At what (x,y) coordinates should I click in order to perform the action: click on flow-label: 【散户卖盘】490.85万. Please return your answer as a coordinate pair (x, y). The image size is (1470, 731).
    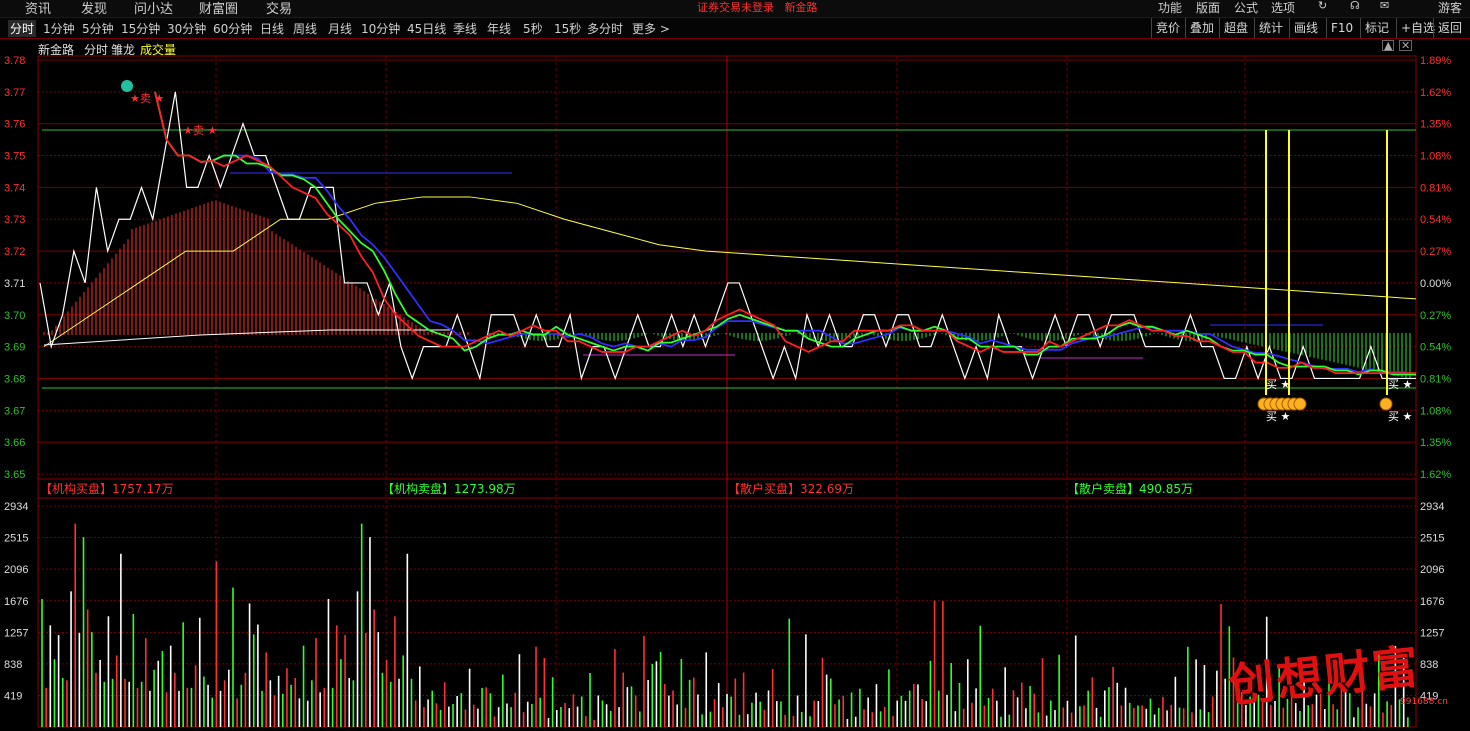
    Looking at the image, I should click on (1130, 488).